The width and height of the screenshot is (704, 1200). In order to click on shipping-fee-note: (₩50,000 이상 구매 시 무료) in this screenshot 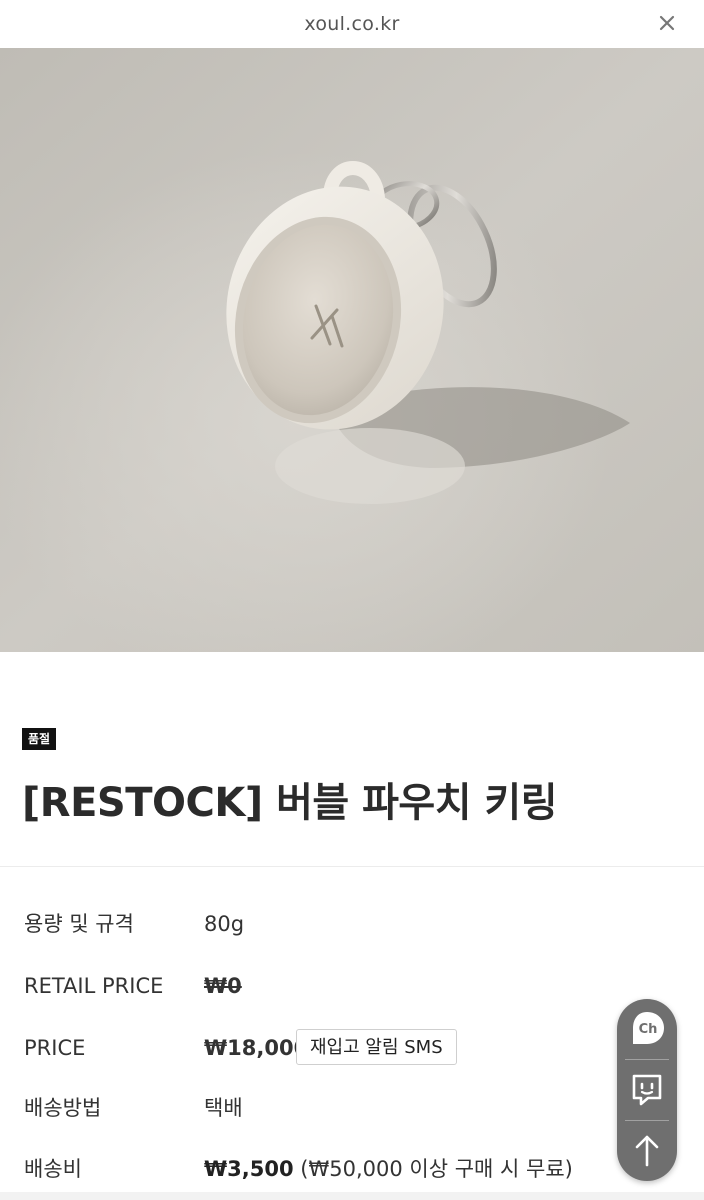, I will do `click(436, 1169)`.